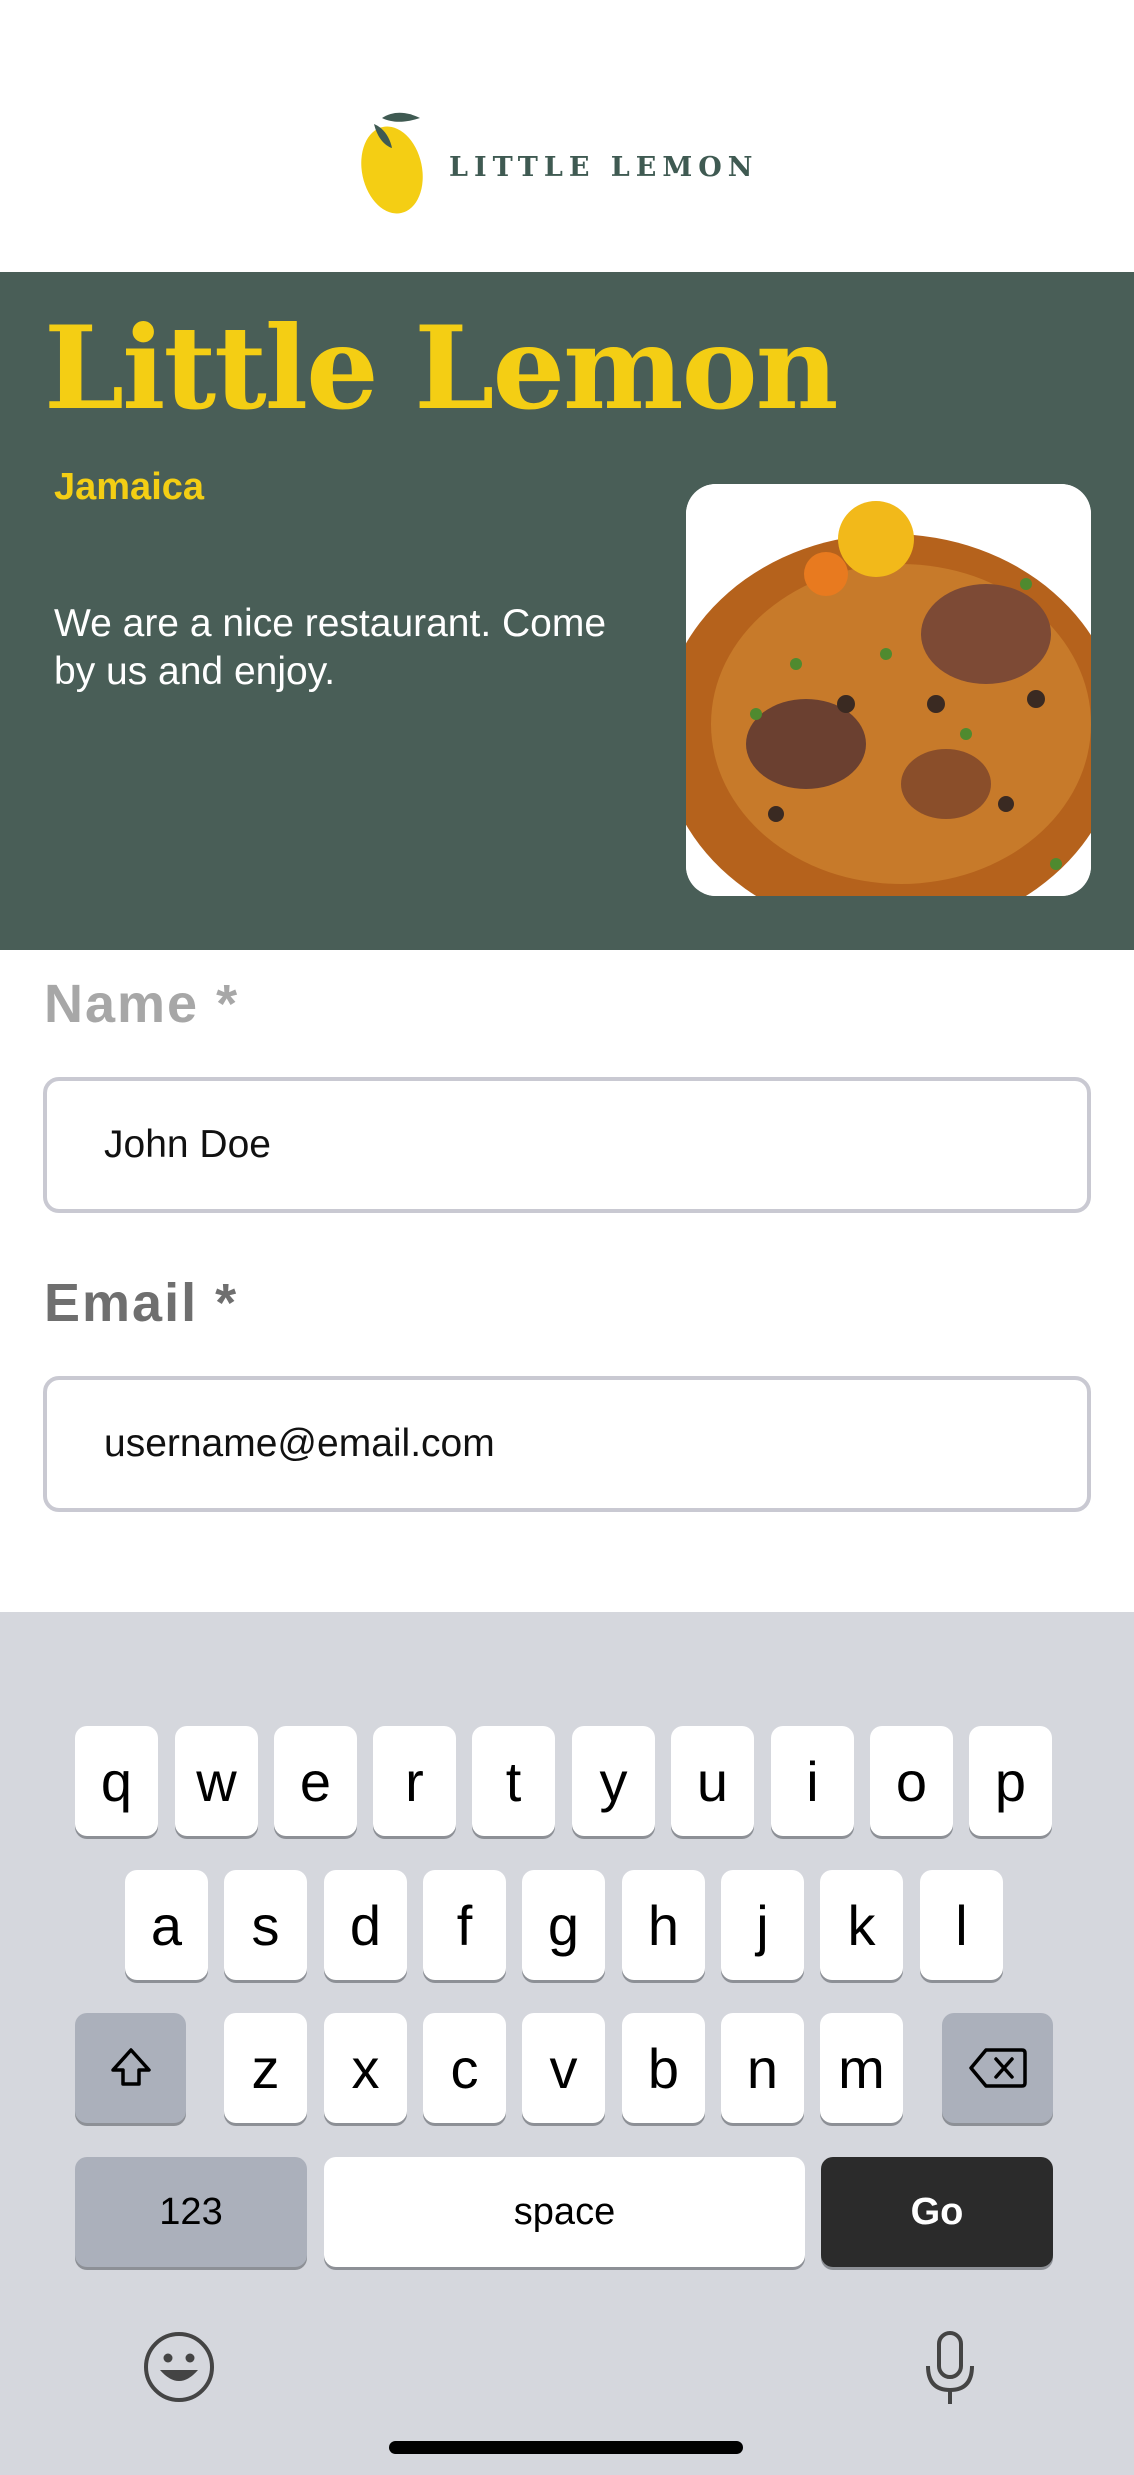  What do you see at coordinates (762, 2068) in the screenshot?
I see `key-n: n` at bounding box center [762, 2068].